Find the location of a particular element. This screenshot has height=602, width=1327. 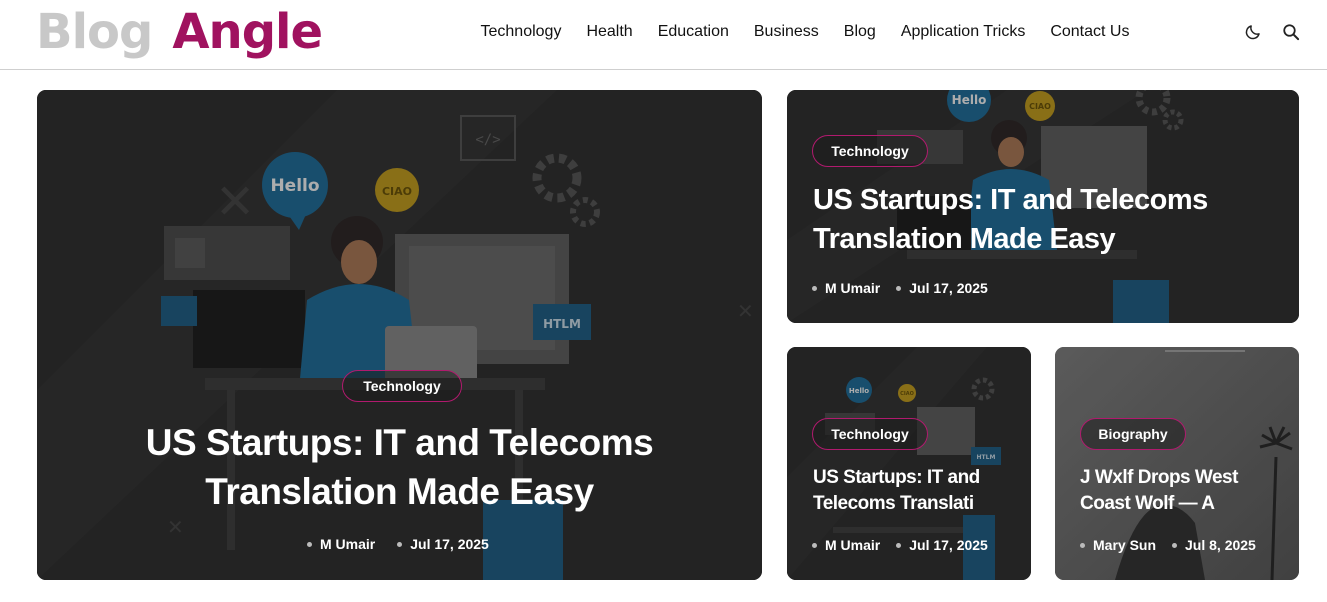

moon-icon is located at coordinates (1253, 32).